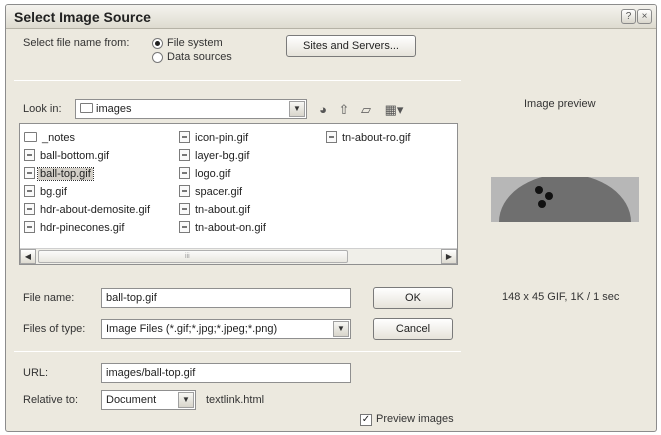  I want to click on preview-images-checkbox: ✓, so click(366, 420).